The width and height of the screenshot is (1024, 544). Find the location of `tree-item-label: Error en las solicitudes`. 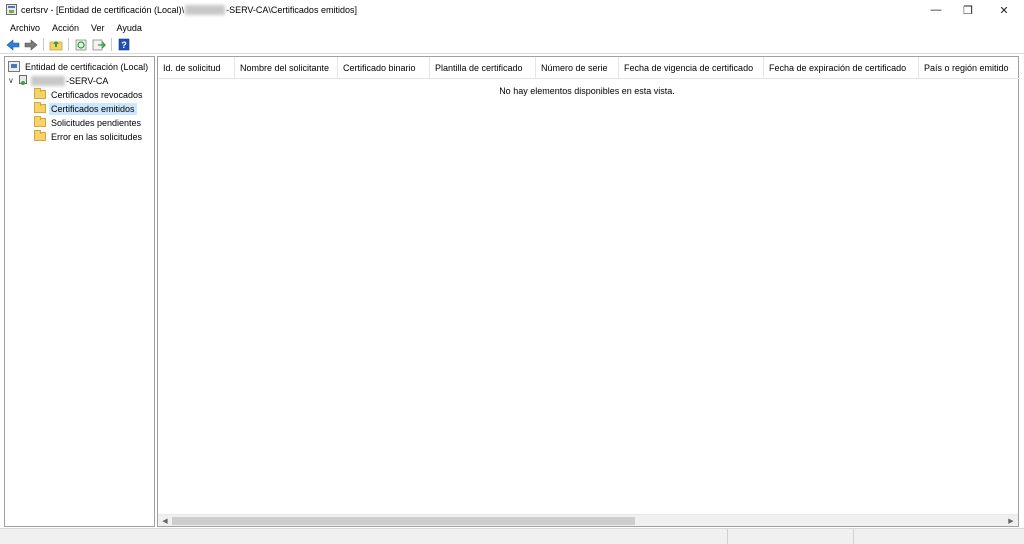

tree-item-label: Error en las solicitudes is located at coordinates (97, 136).